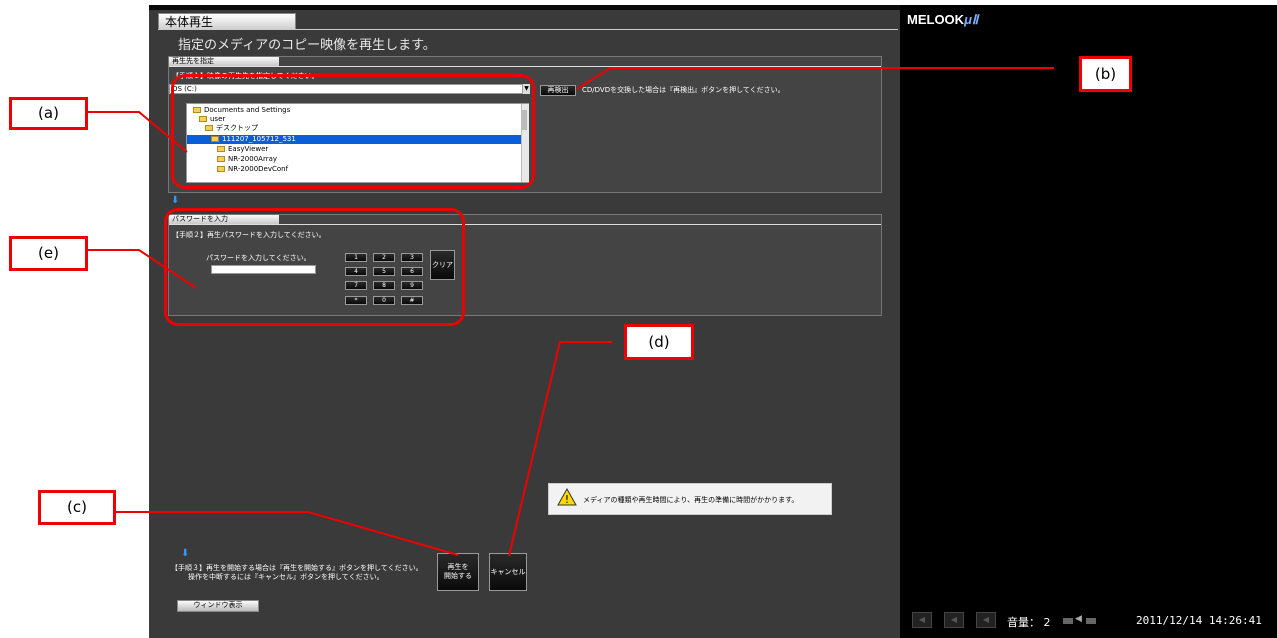 This screenshot has height=638, width=1277. Describe the element at coordinates (659, 342) in the screenshot. I see `callout-d: (d)` at that location.